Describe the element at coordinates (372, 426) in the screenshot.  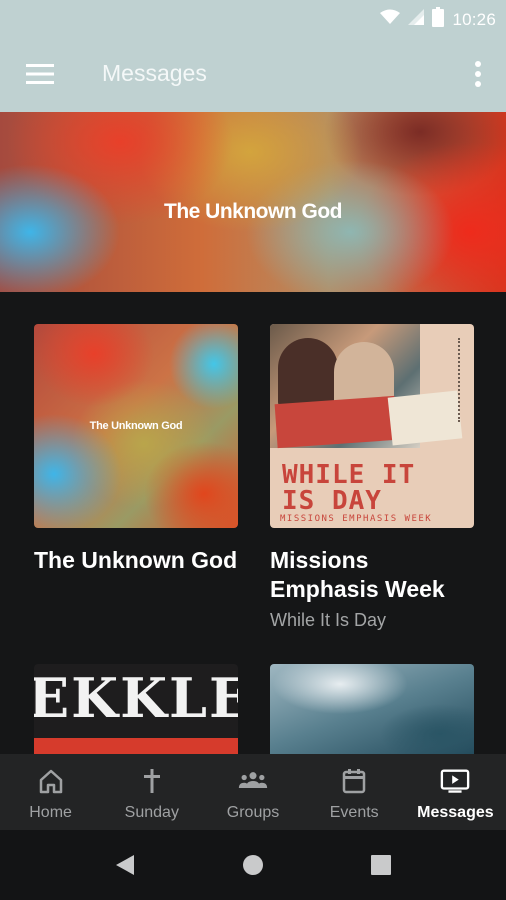
I see `series-thumbnail: WHILE IT IS DAY MISSIONS EMPHASIS WEEK` at that location.